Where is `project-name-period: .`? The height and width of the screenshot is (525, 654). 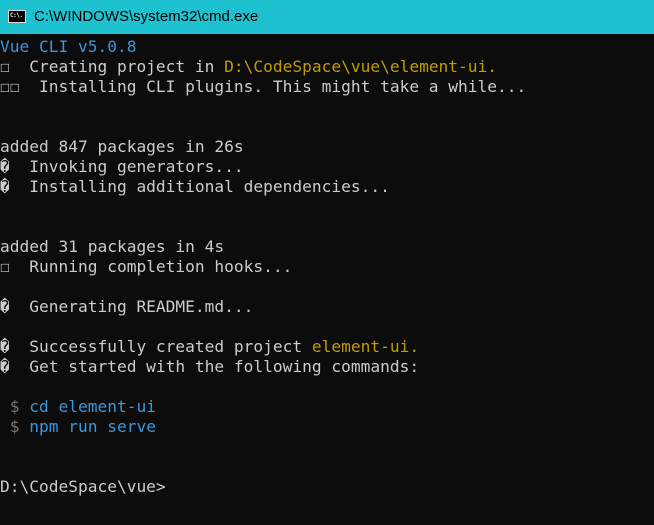 project-name-period: . is located at coordinates (414, 346).